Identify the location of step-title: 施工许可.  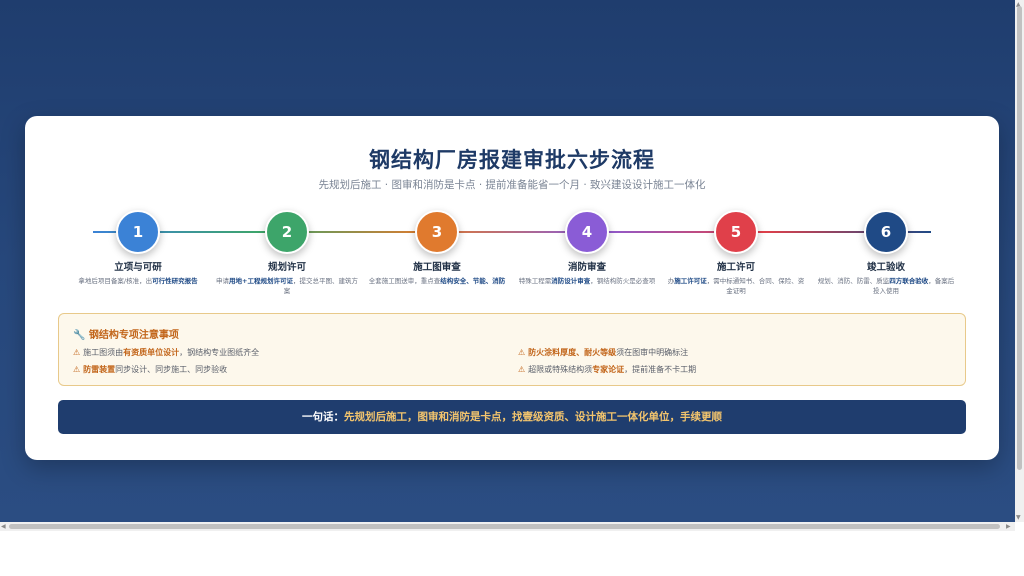
(735, 267).